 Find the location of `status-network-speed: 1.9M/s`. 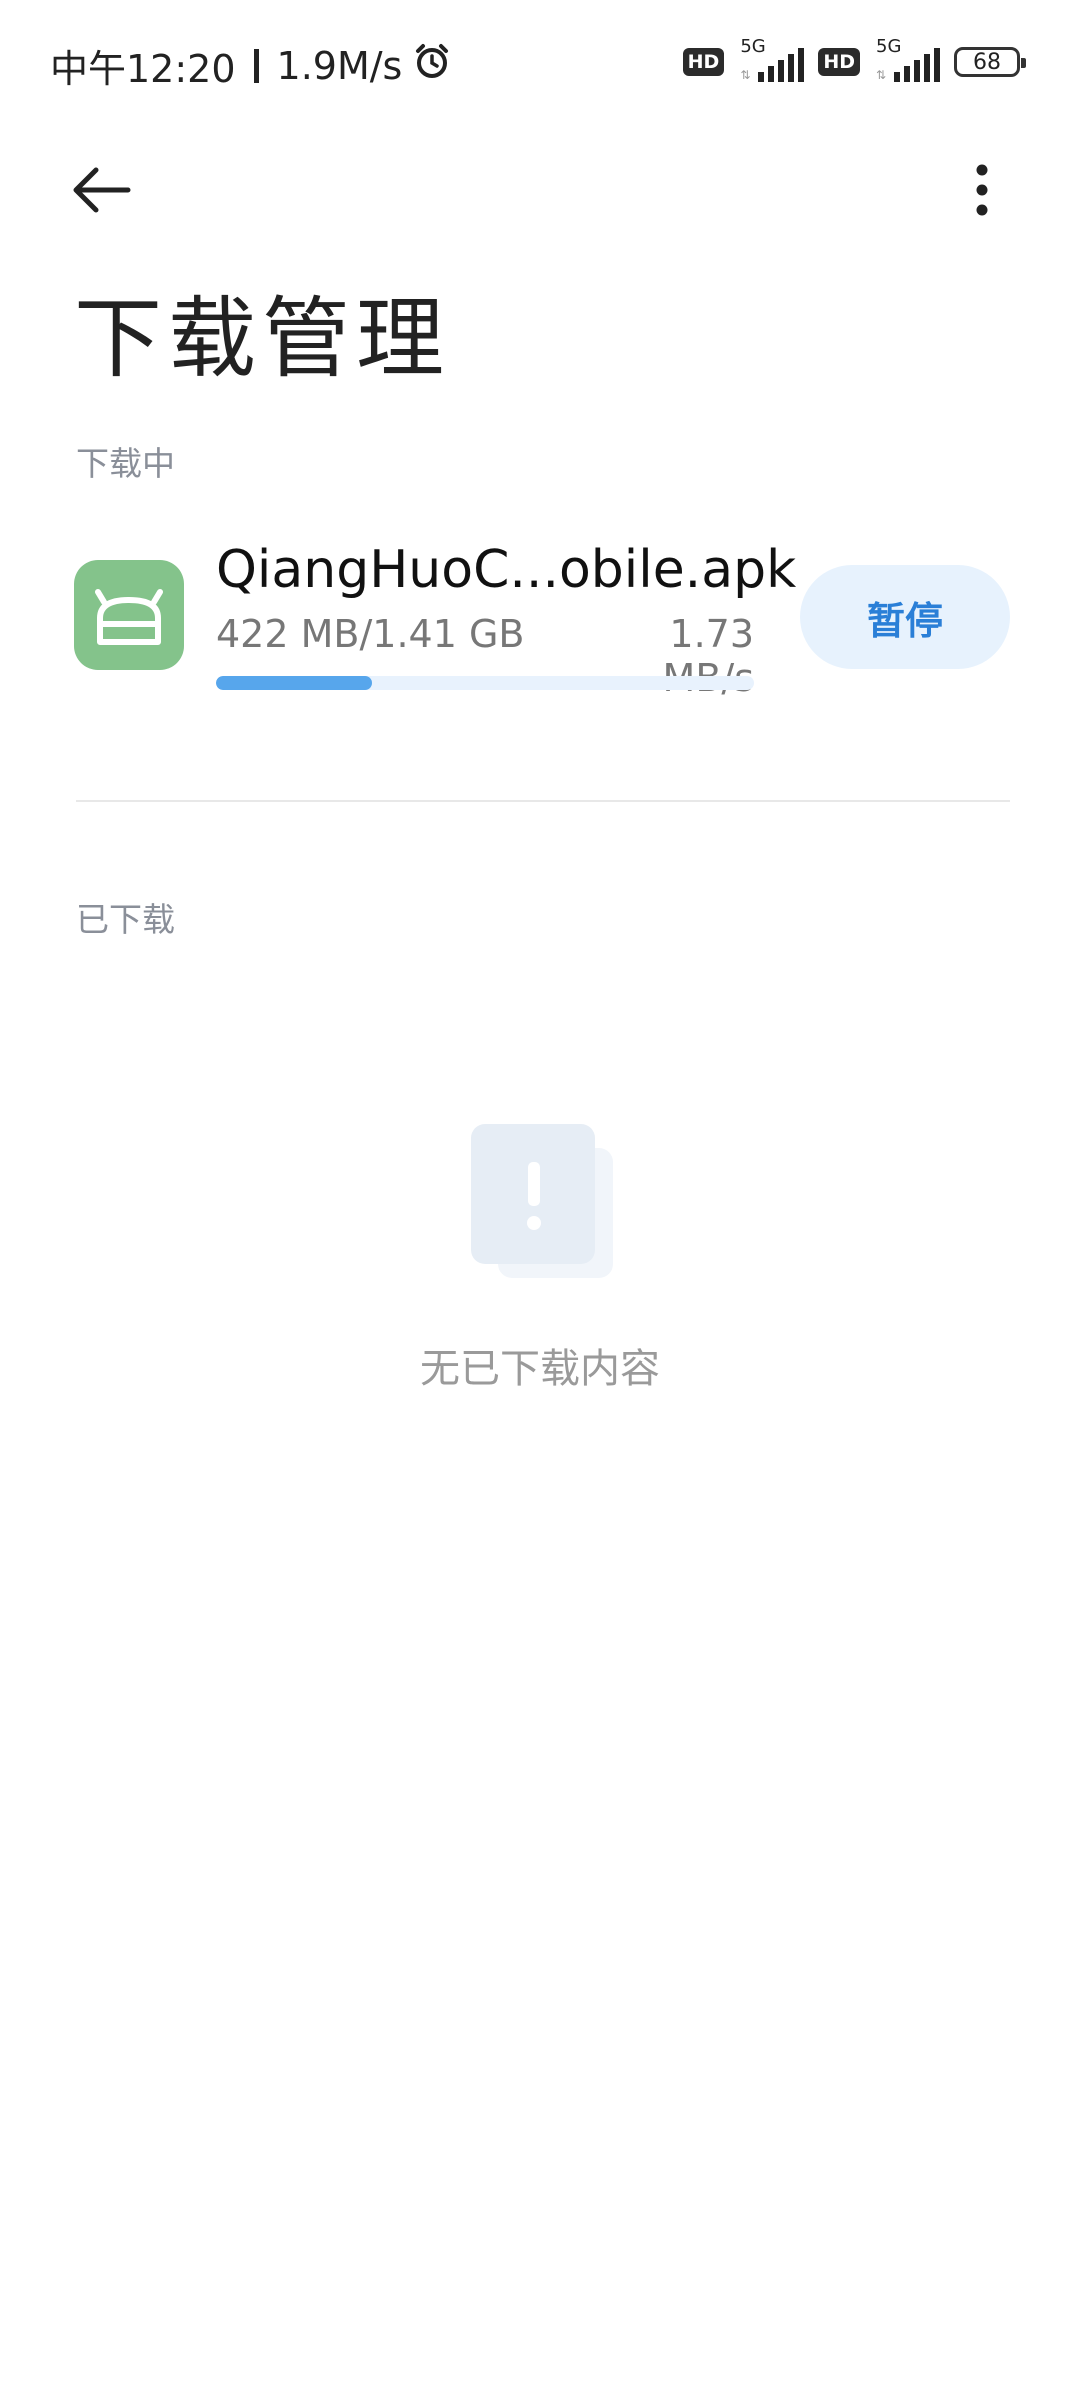

status-network-speed: 1.9M/s is located at coordinates (339, 65).